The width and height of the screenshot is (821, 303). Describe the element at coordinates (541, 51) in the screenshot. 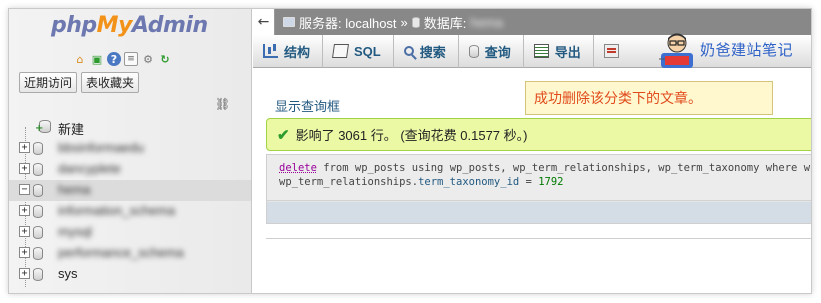

I see `export-icon` at that location.